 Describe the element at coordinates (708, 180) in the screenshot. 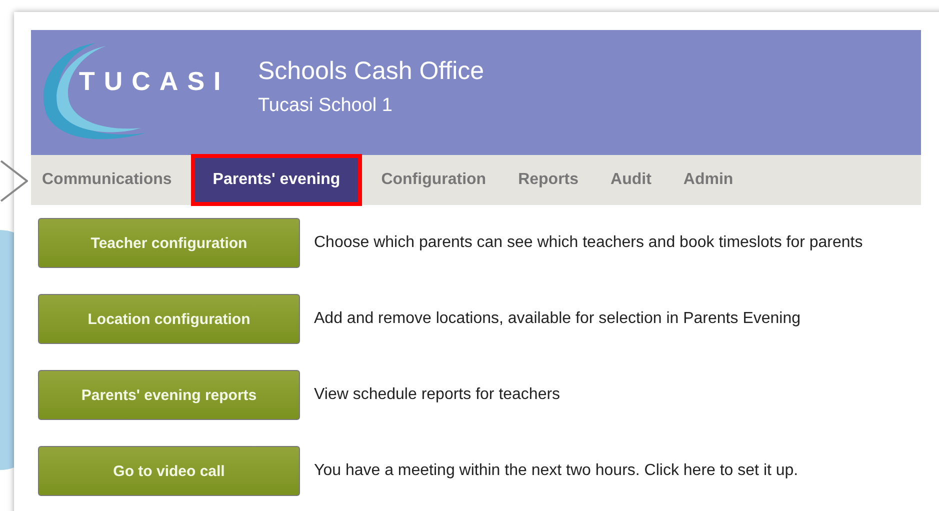

I see `nav-tab: Admin` at that location.